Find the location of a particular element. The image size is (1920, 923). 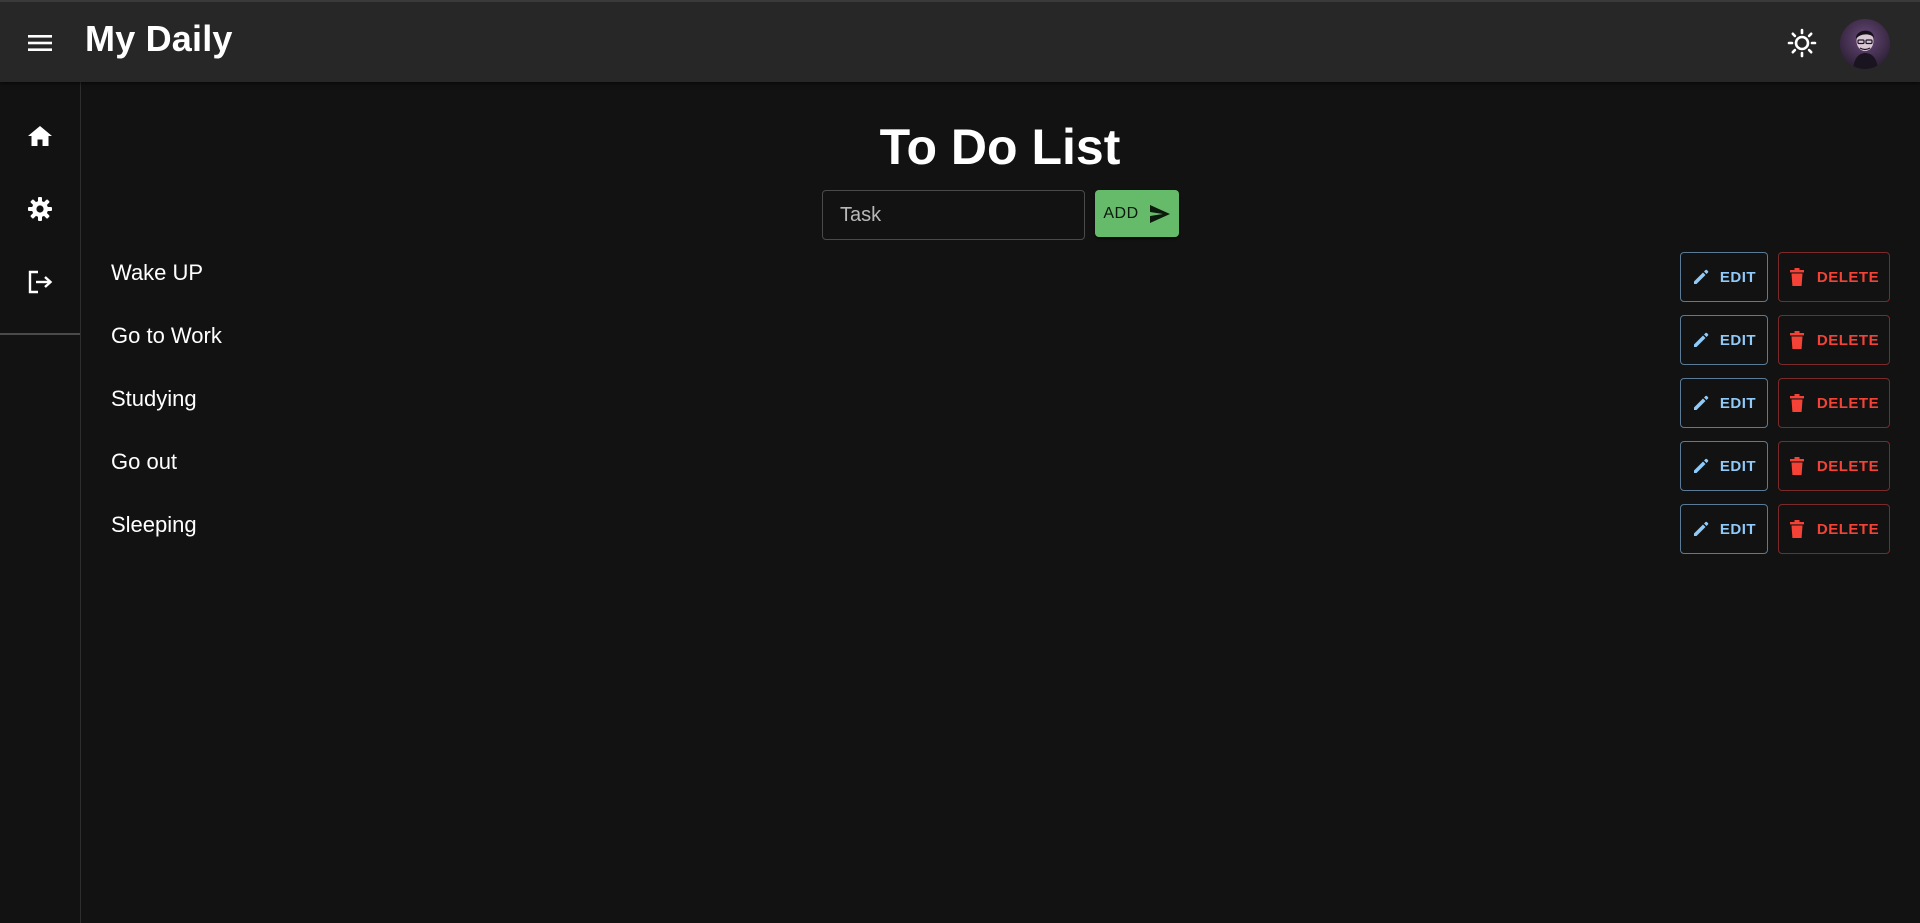

logout-icon is located at coordinates (40, 282).